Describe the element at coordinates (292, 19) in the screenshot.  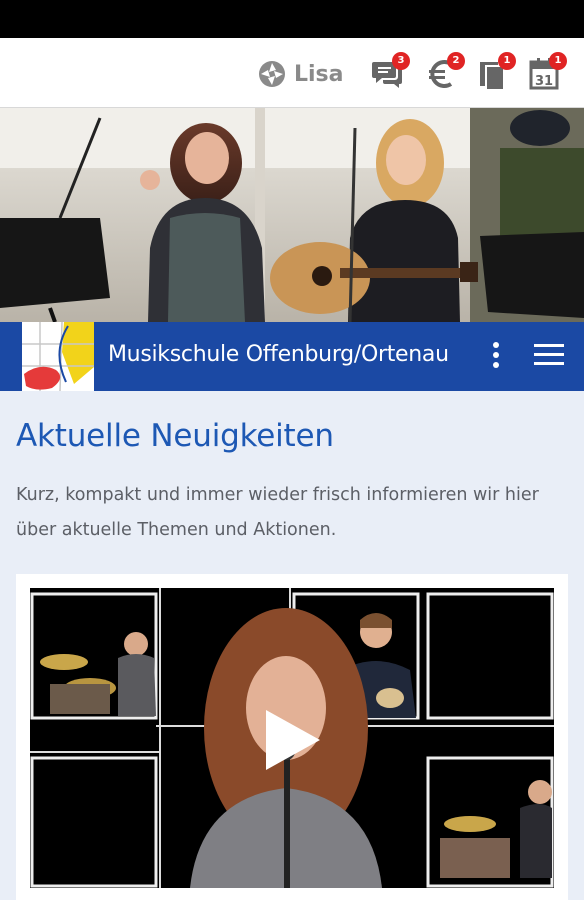
I see `status-bar` at that location.